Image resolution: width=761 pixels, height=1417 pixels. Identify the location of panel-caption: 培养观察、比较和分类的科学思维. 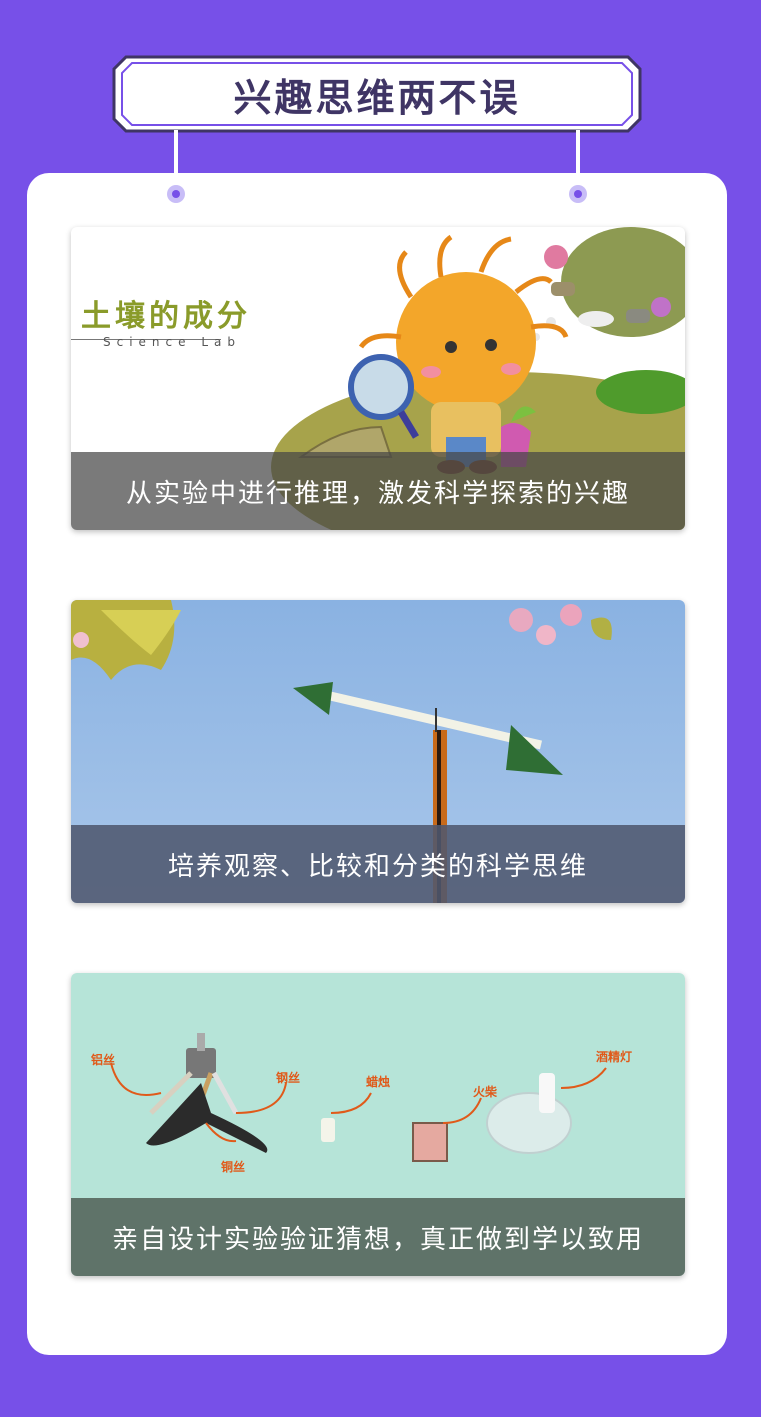
(378, 864).